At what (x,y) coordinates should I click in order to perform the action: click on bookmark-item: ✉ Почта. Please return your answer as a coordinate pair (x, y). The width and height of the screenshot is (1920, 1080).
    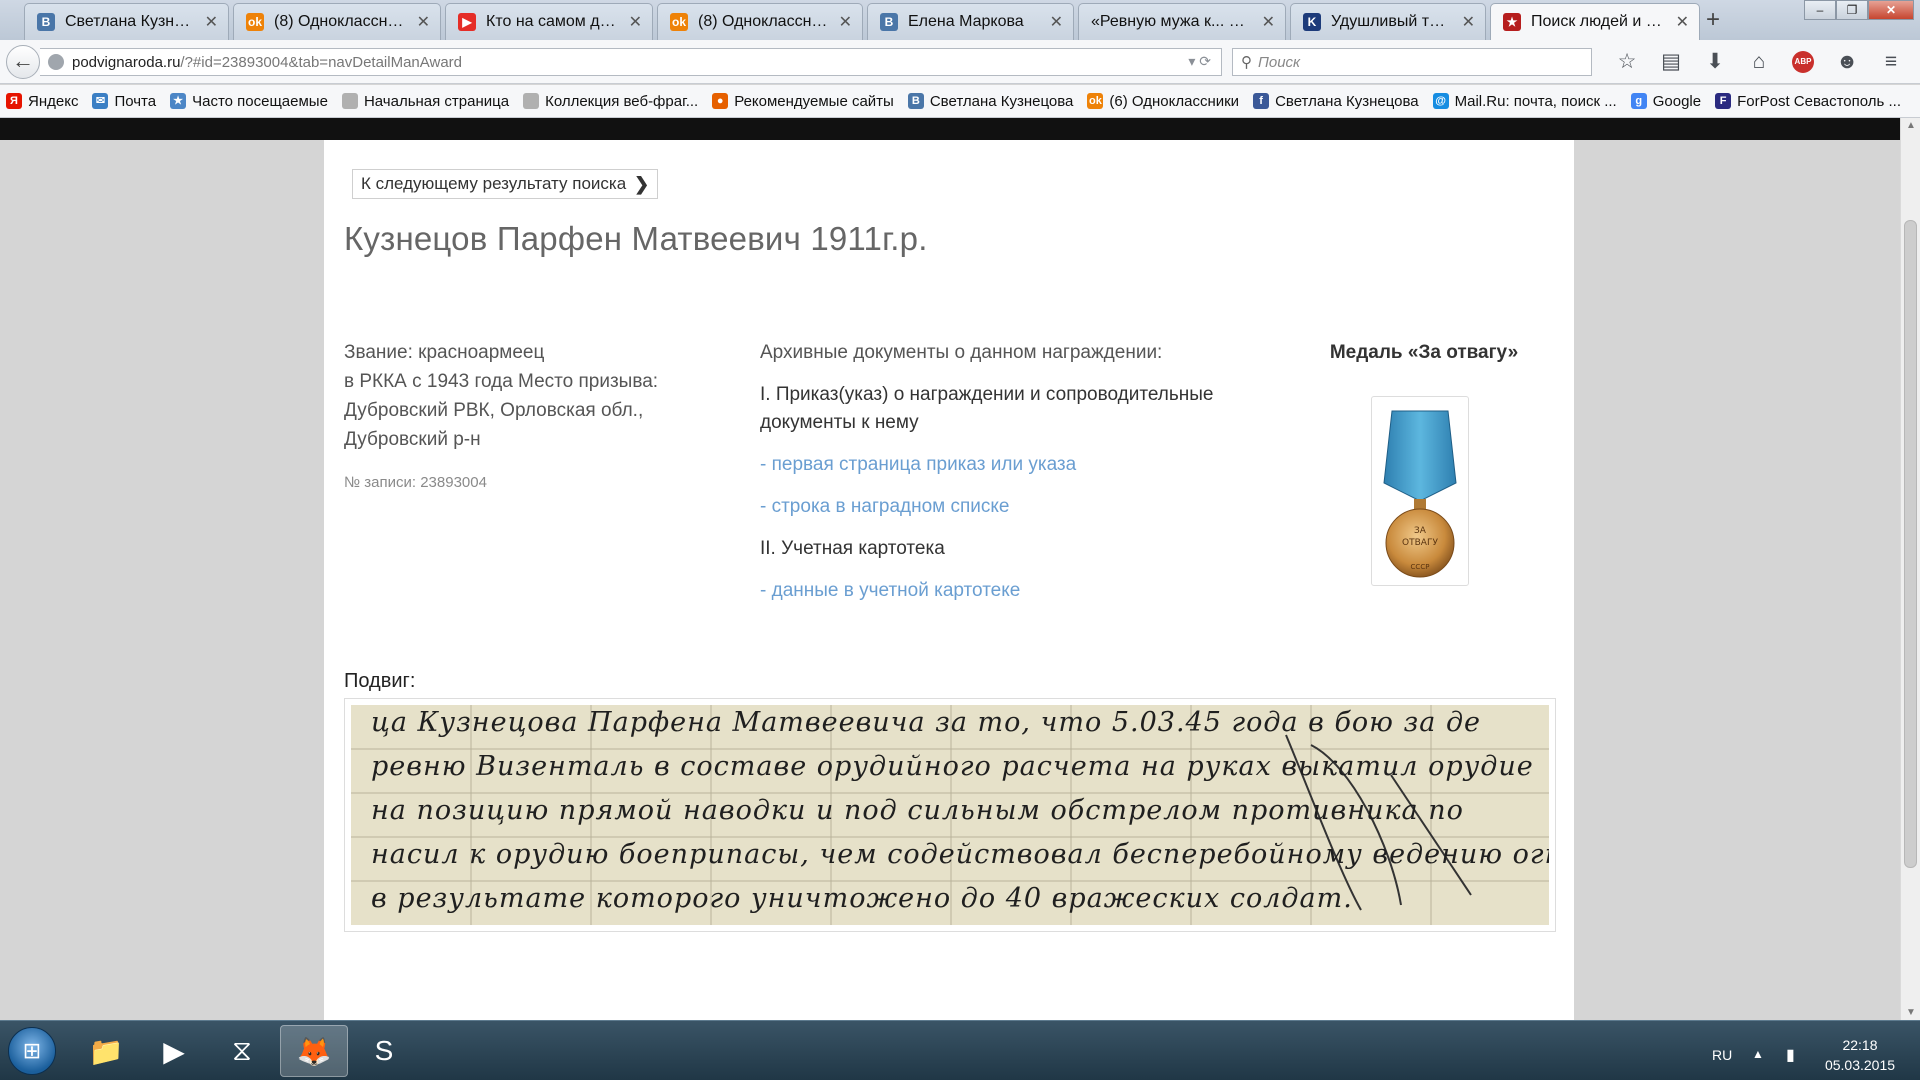
    Looking at the image, I should click on (124, 101).